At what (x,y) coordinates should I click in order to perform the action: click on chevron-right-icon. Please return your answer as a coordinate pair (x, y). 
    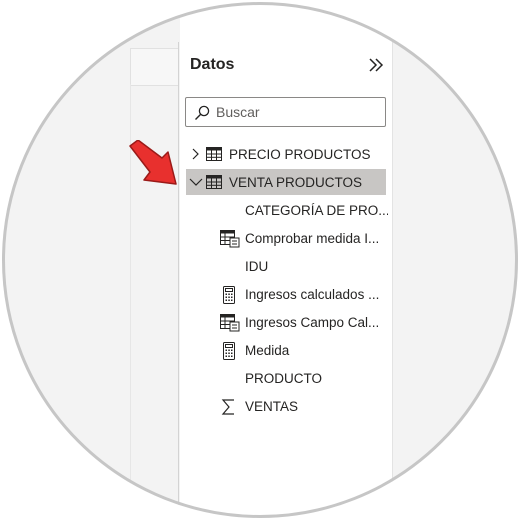
    Looking at the image, I should click on (195, 154).